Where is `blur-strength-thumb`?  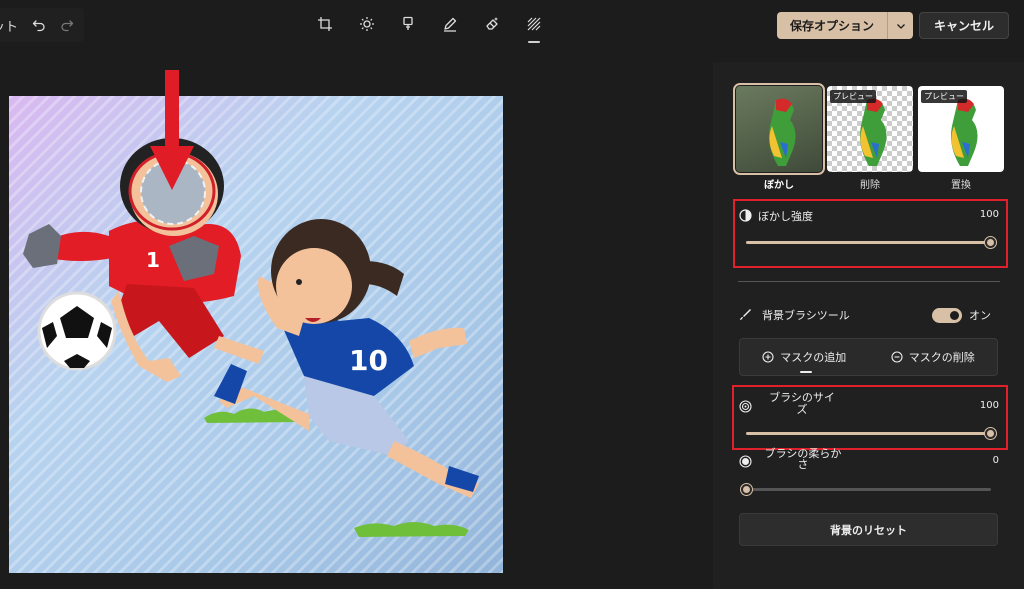
blur-strength-thumb is located at coordinates (990, 242).